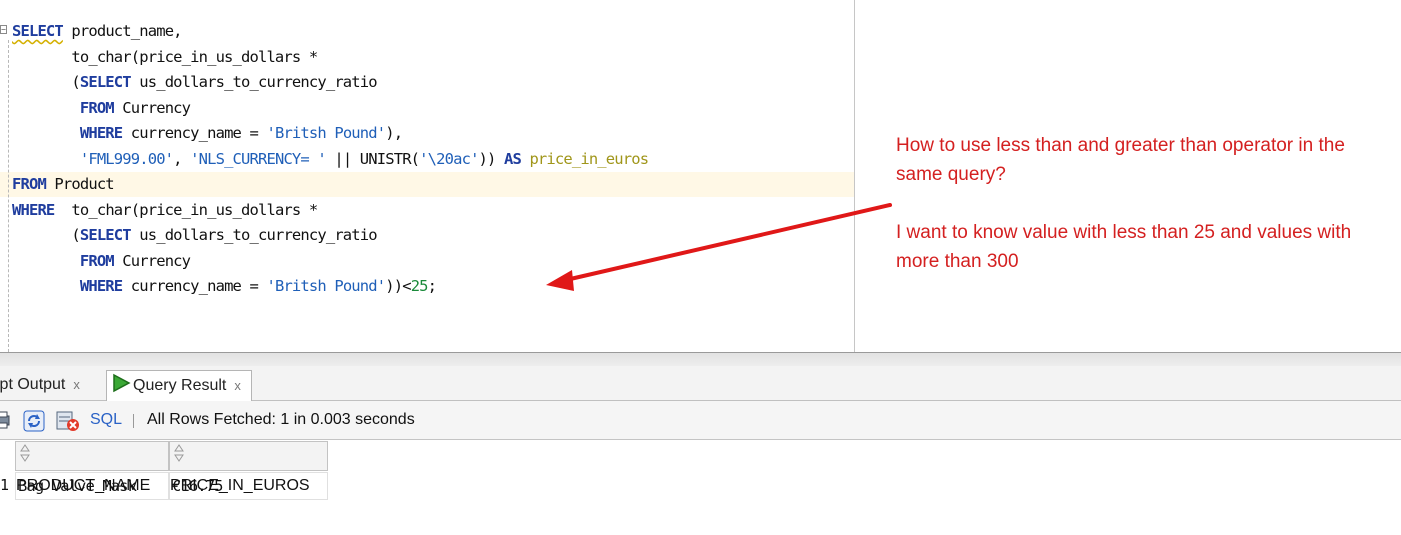 This screenshot has width=1401, height=535. Describe the element at coordinates (854, 176) in the screenshot. I see `editor-margin-line` at that location.